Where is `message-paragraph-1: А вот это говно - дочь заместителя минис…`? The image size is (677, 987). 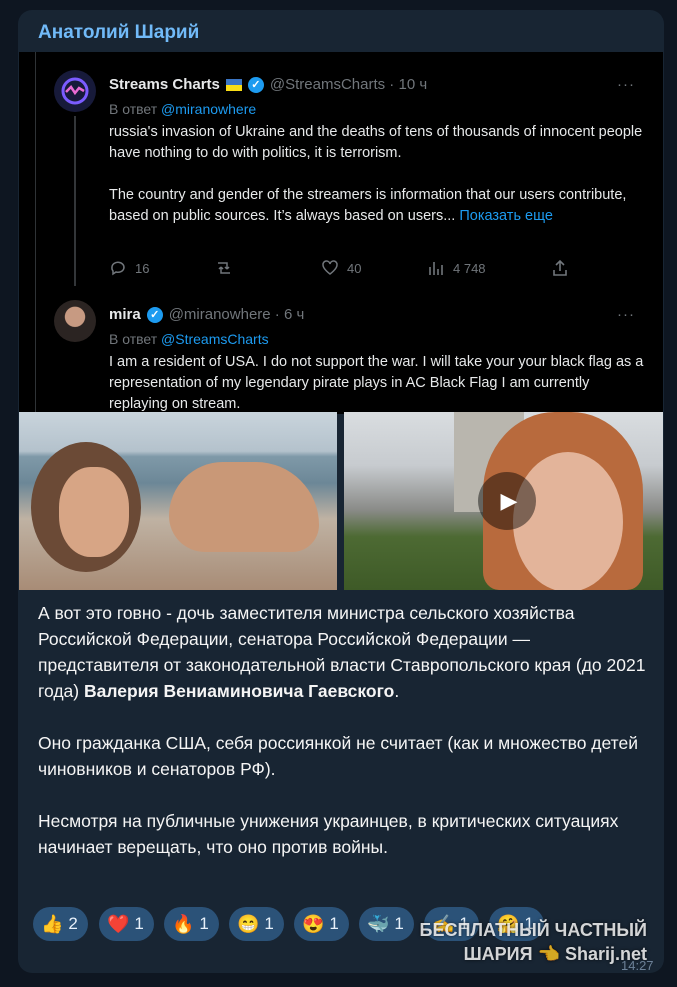 message-paragraph-1: А вот это говно - дочь заместителя минис… is located at coordinates (343, 652).